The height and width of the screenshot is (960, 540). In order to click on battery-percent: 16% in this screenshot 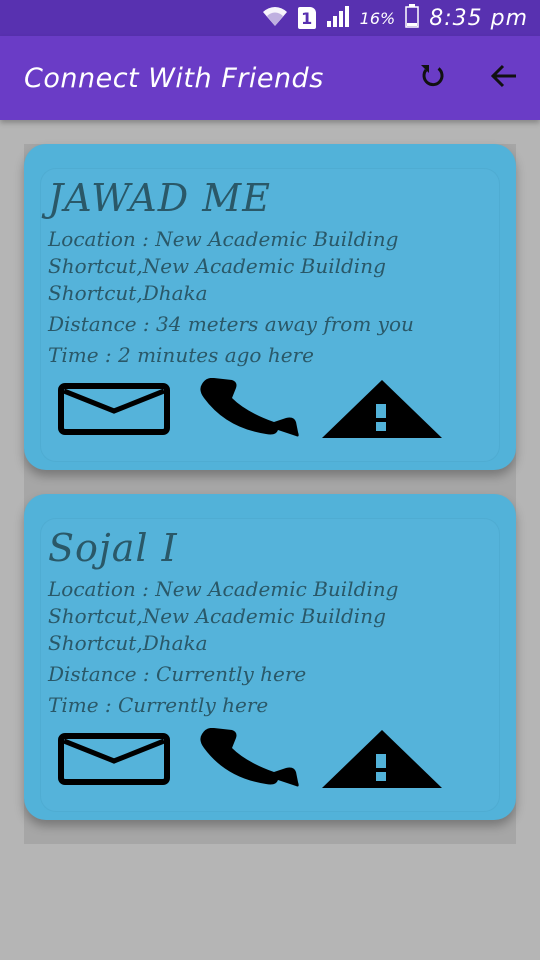, I will do `click(377, 18)`.